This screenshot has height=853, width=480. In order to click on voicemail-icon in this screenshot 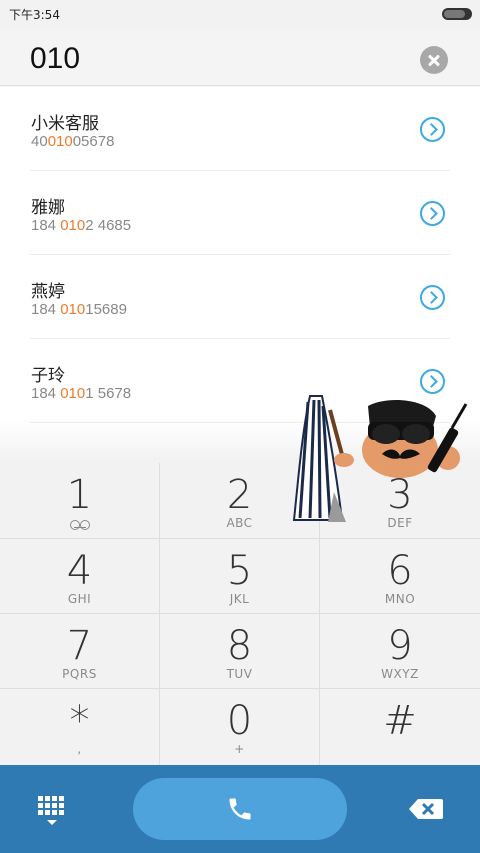, I will do `click(80, 525)`.